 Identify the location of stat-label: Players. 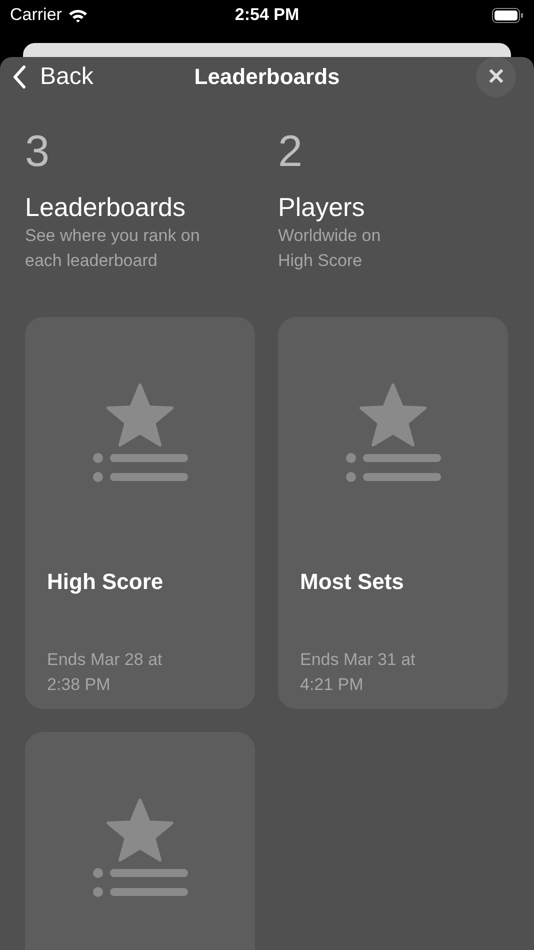
(322, 207).